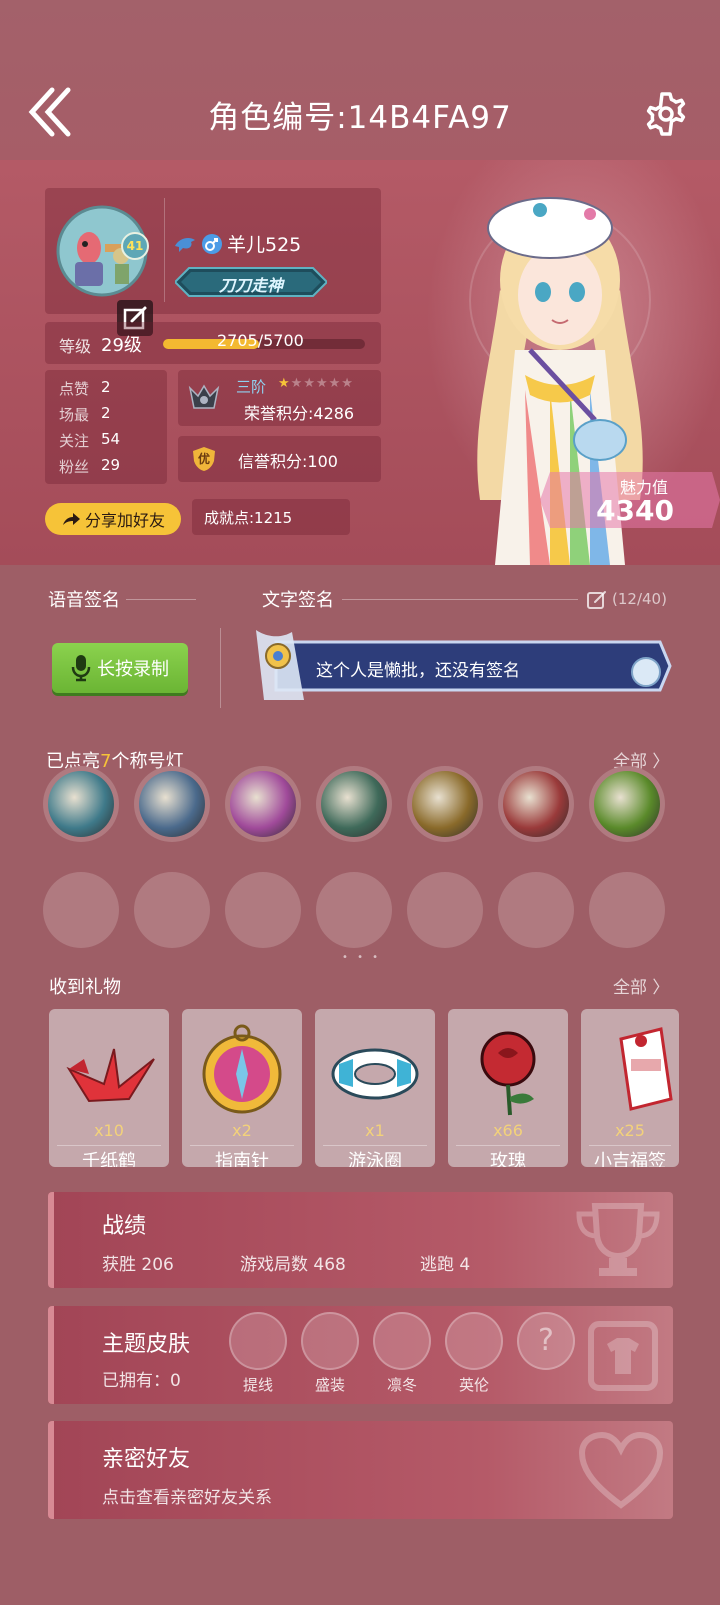 The image size is (720, 1605). What do you see at coordinates (288, 461) in the screenshot?
I see `credit-score: 信誉积分:100` at bounding box center [288, 461].